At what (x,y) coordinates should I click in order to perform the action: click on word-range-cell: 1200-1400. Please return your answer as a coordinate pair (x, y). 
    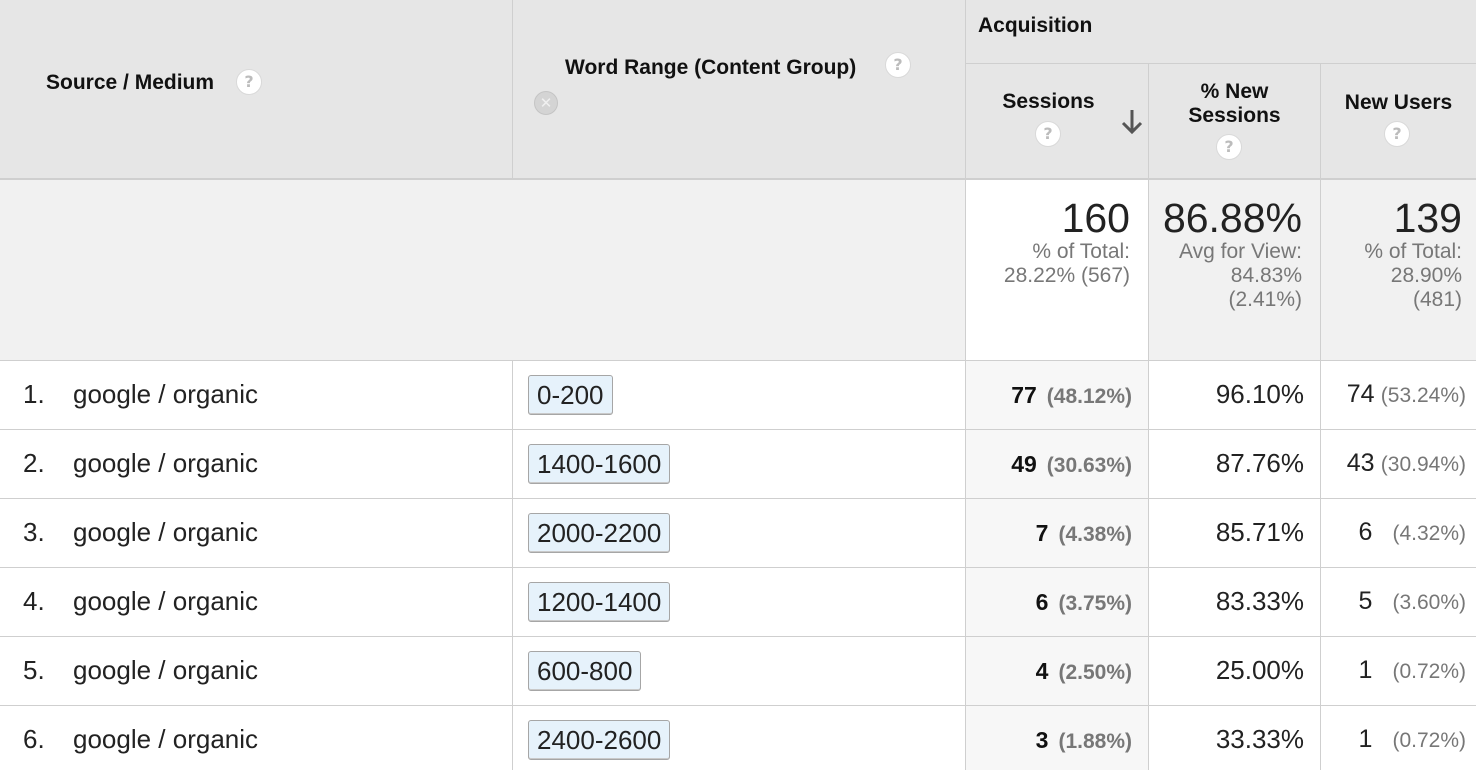
    Looking at the image, I should click on (739, 602).